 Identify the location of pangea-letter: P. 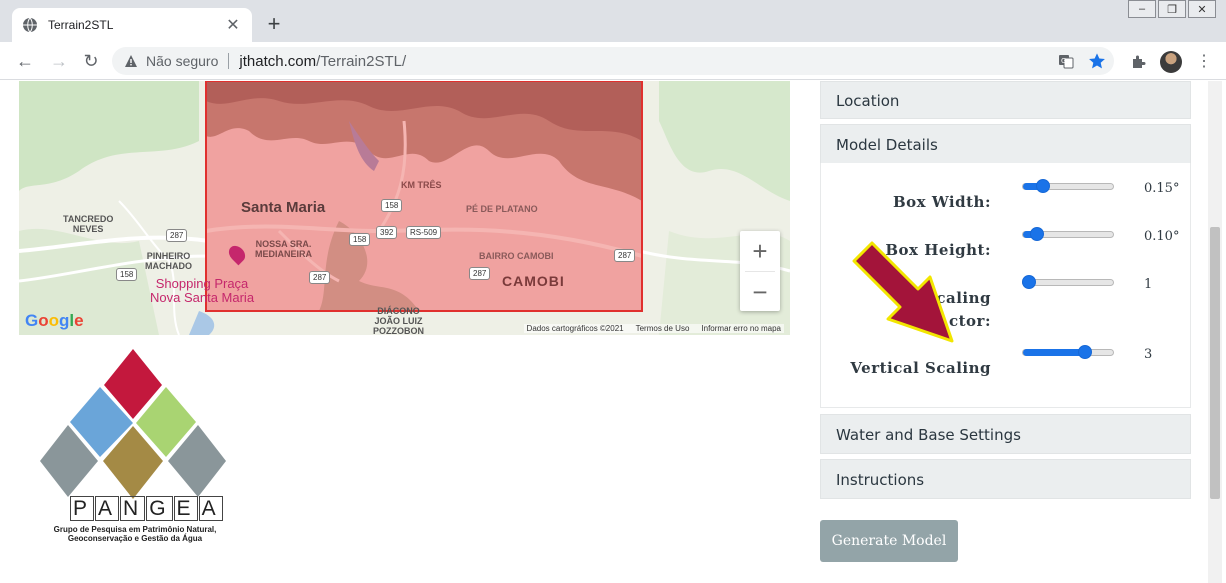
(82, 508).